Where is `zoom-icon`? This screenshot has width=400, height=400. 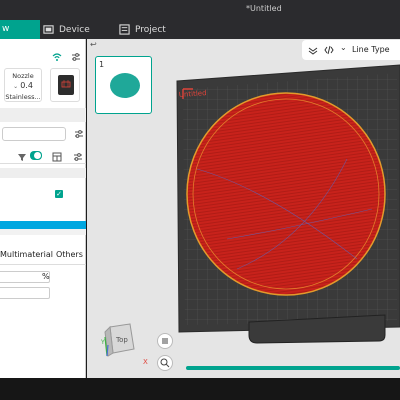
zoom-icon is located at coordinates (165, 363).